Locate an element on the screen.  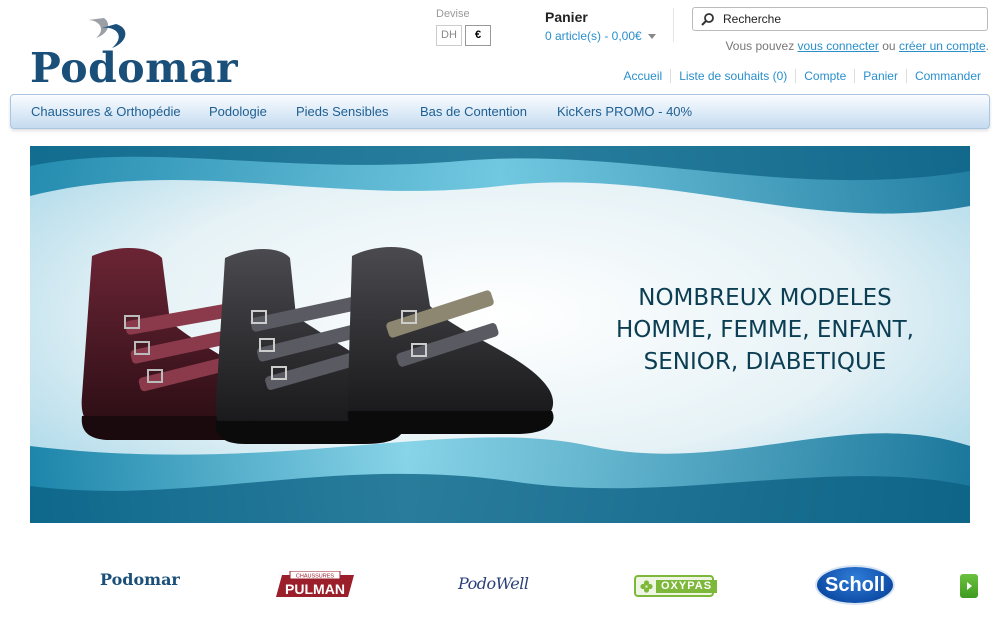
brand-logo-podomar: Podomar is located at coordinates (140, 579).